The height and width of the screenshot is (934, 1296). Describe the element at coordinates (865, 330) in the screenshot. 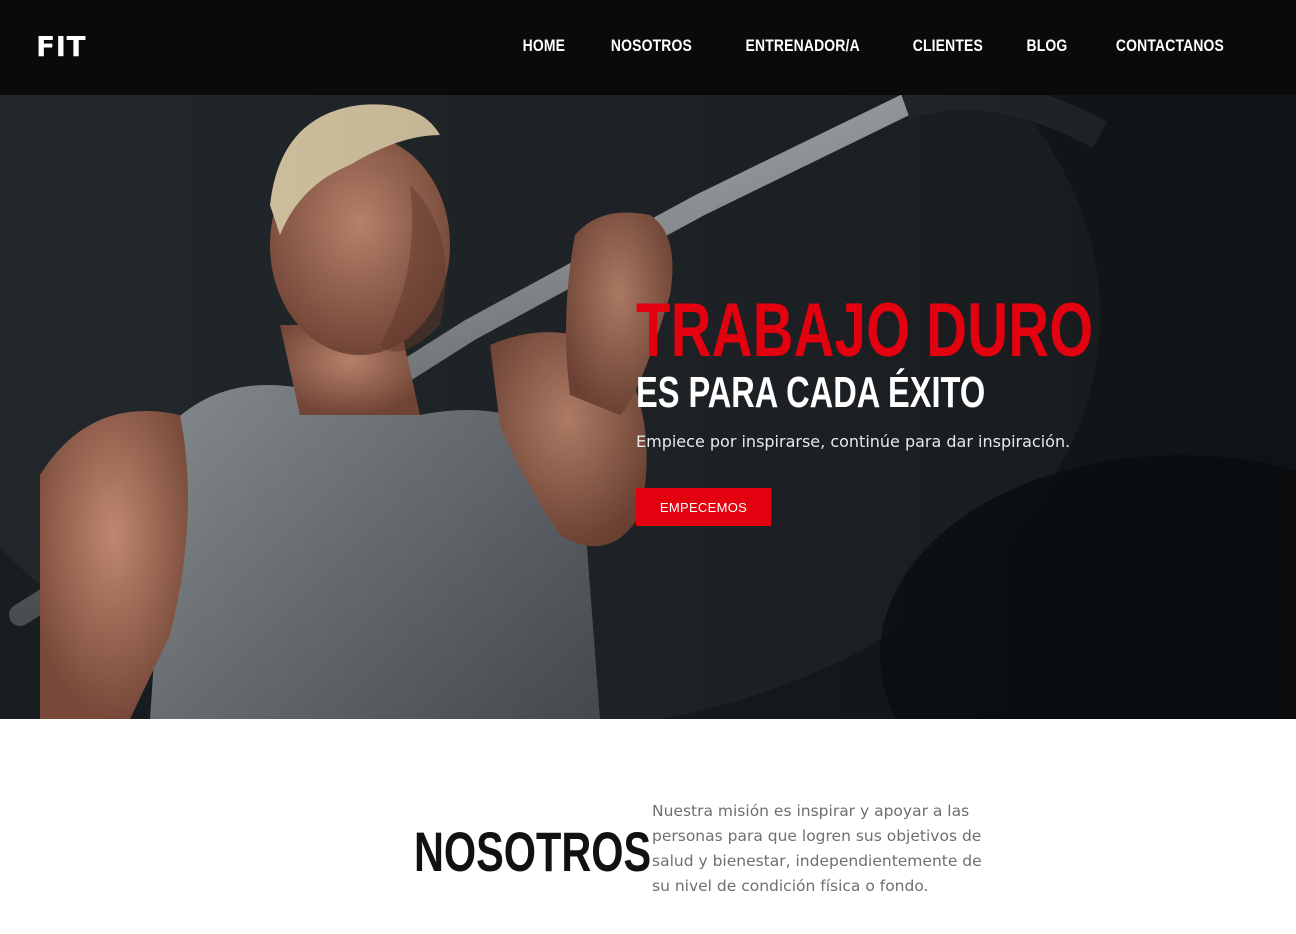

I see `hero-title: TRABAJO DURO` at that location.